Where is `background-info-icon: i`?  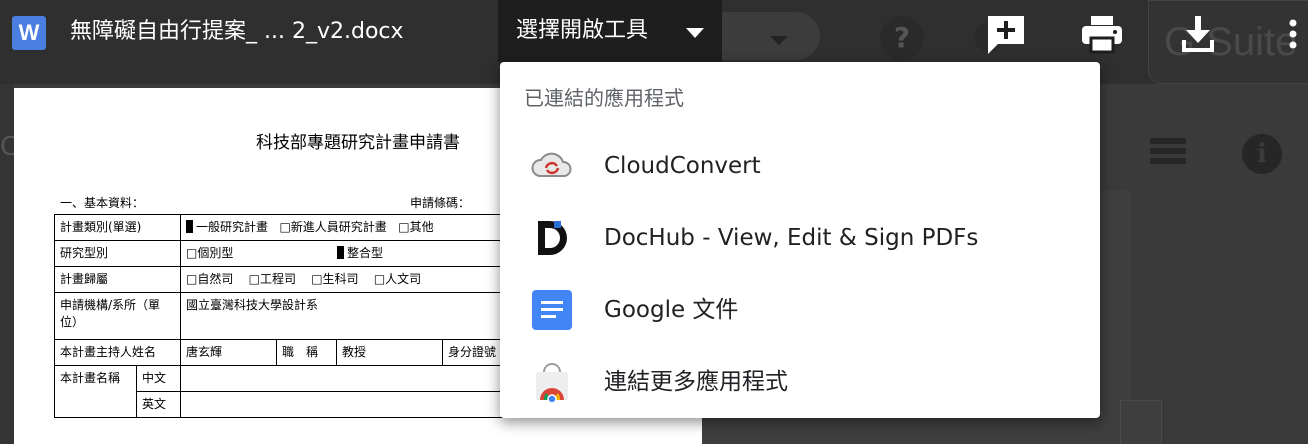
background-info-icon: i is located at coordinates (1262, 154).